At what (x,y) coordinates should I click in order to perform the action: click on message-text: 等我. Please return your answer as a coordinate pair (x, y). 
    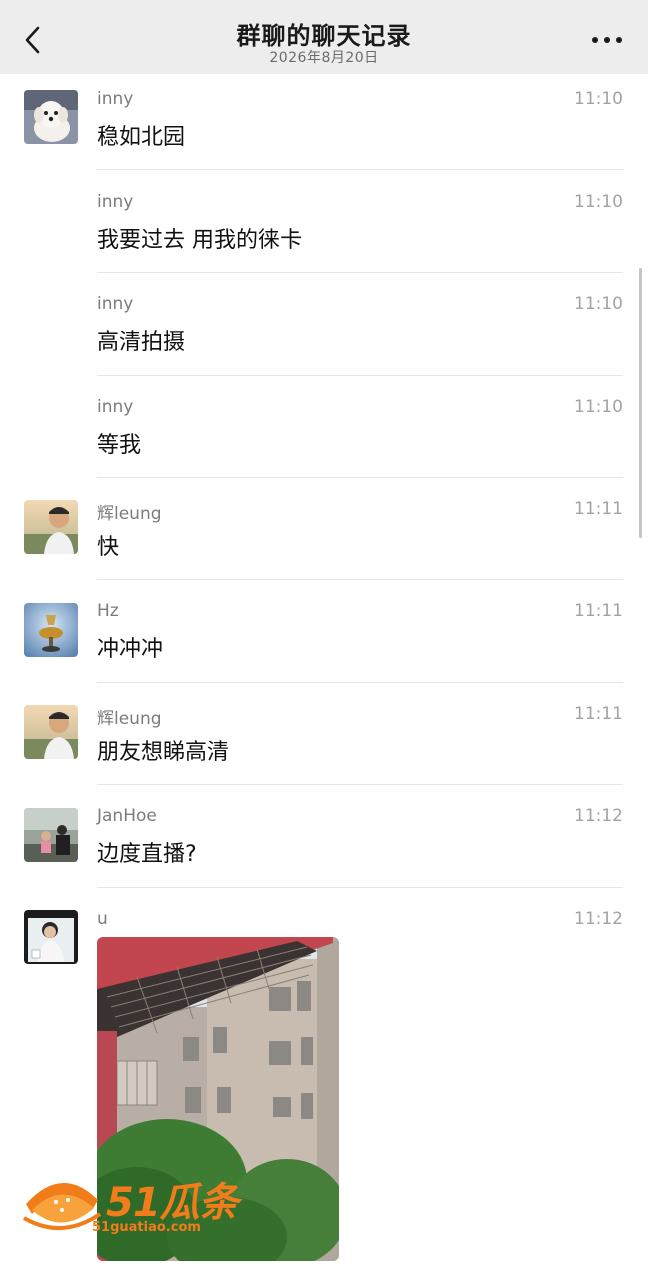
    Looking at the image, I should click on (119, 445).